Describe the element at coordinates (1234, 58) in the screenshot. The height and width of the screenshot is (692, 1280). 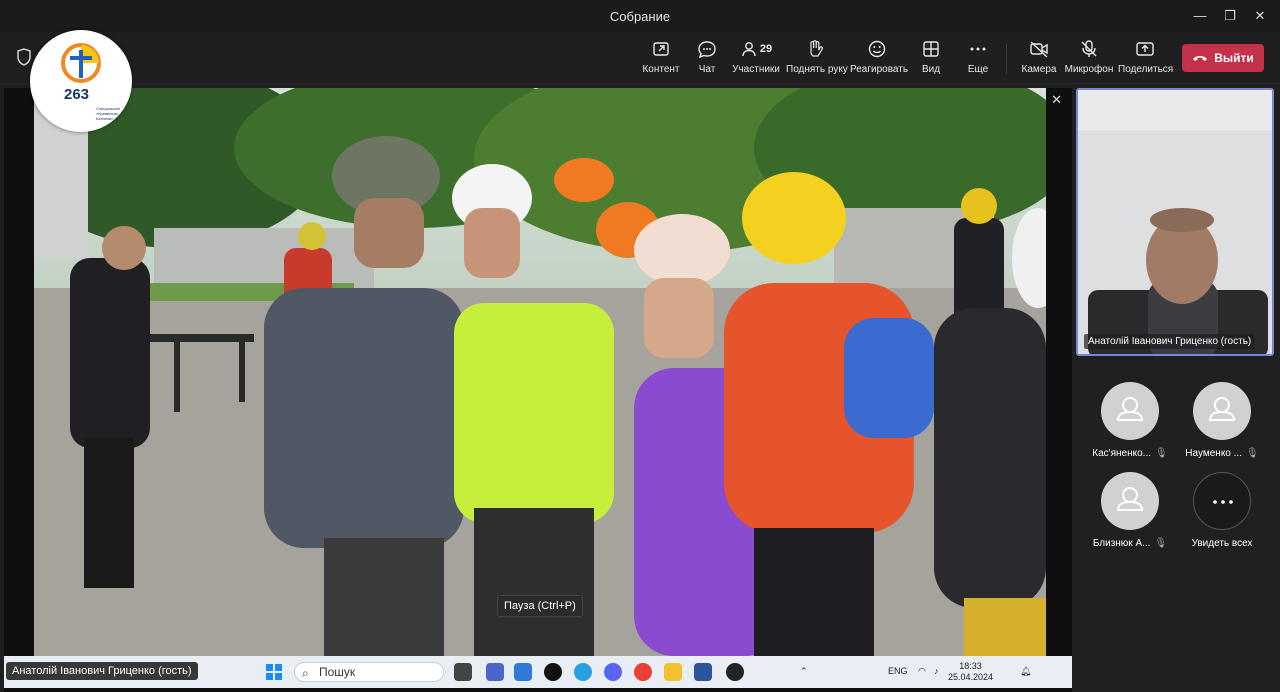
I see `leave-label: Выйти` at that location.